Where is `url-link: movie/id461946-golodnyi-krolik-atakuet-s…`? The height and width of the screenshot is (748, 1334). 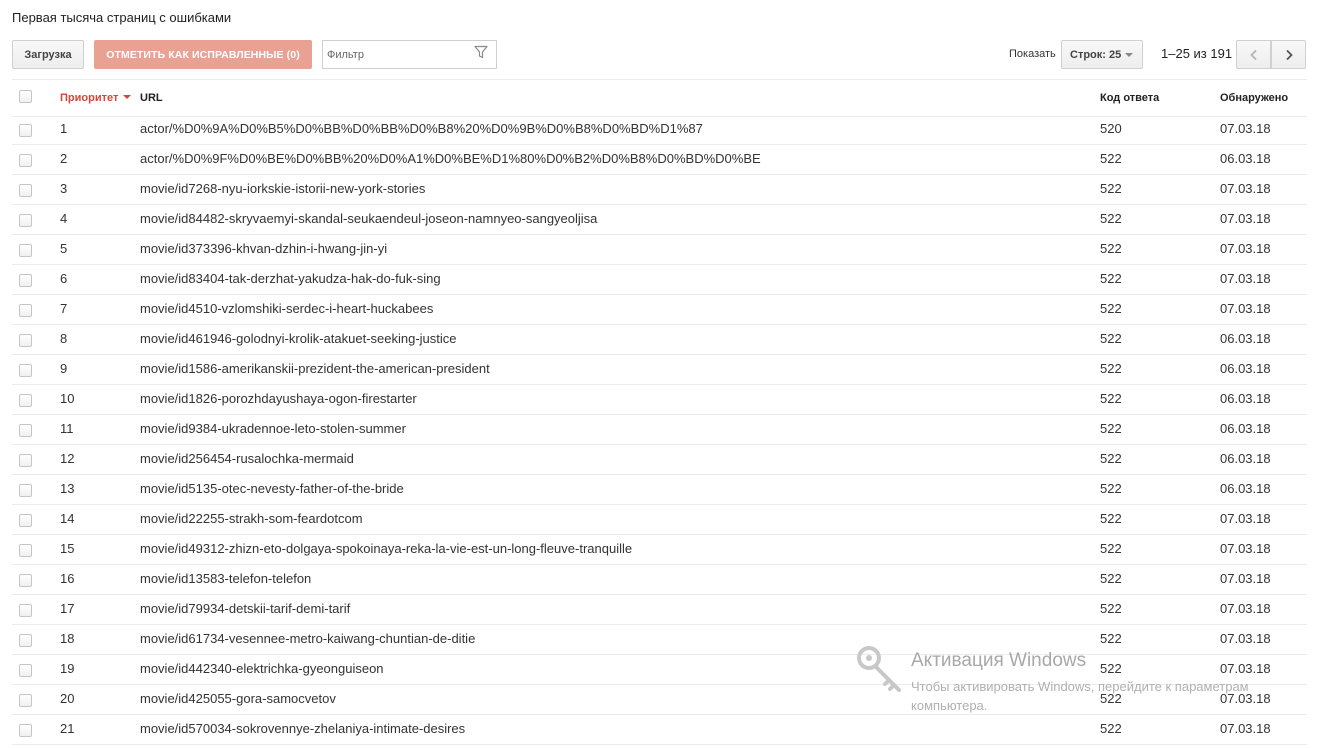
url-link: movie/id461946-golodnyi-krolik-atakuet-s… is located at coordinates (298, 338).